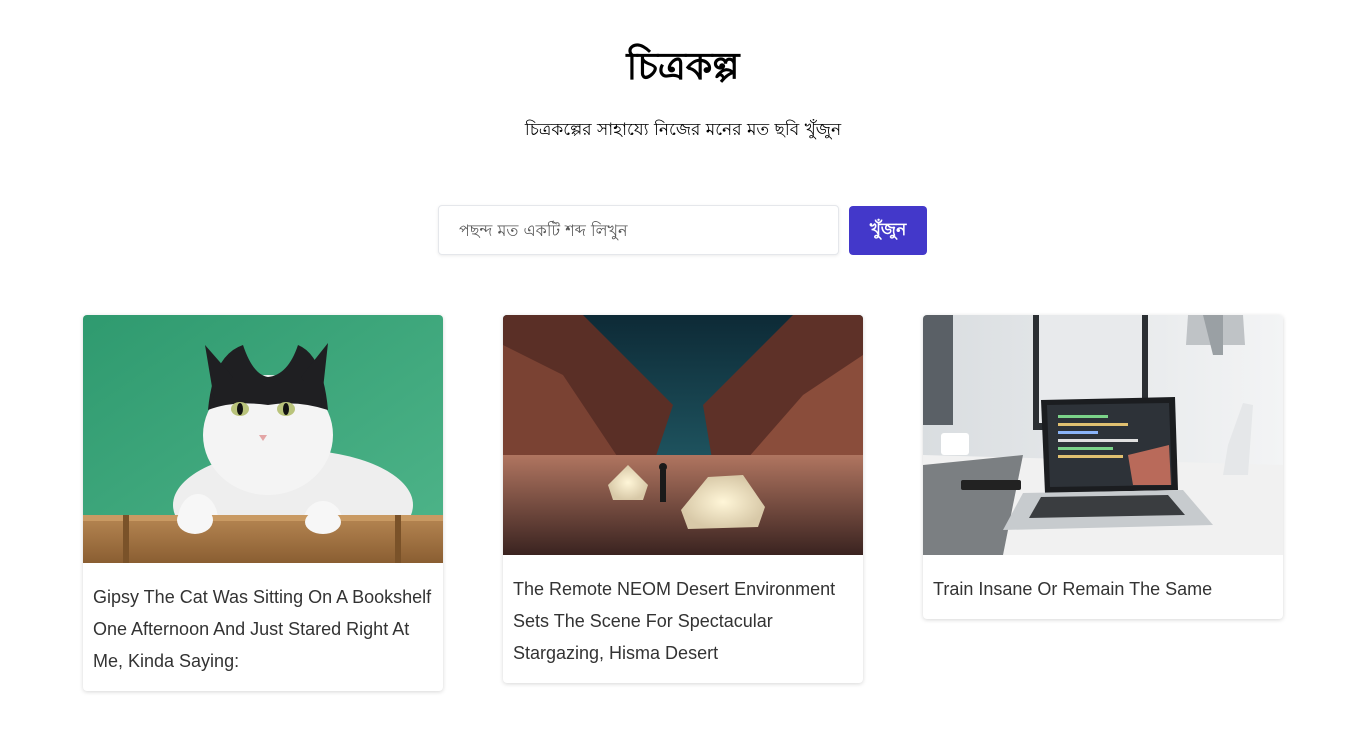  I want to click on cat-photo, so click(263, 439).